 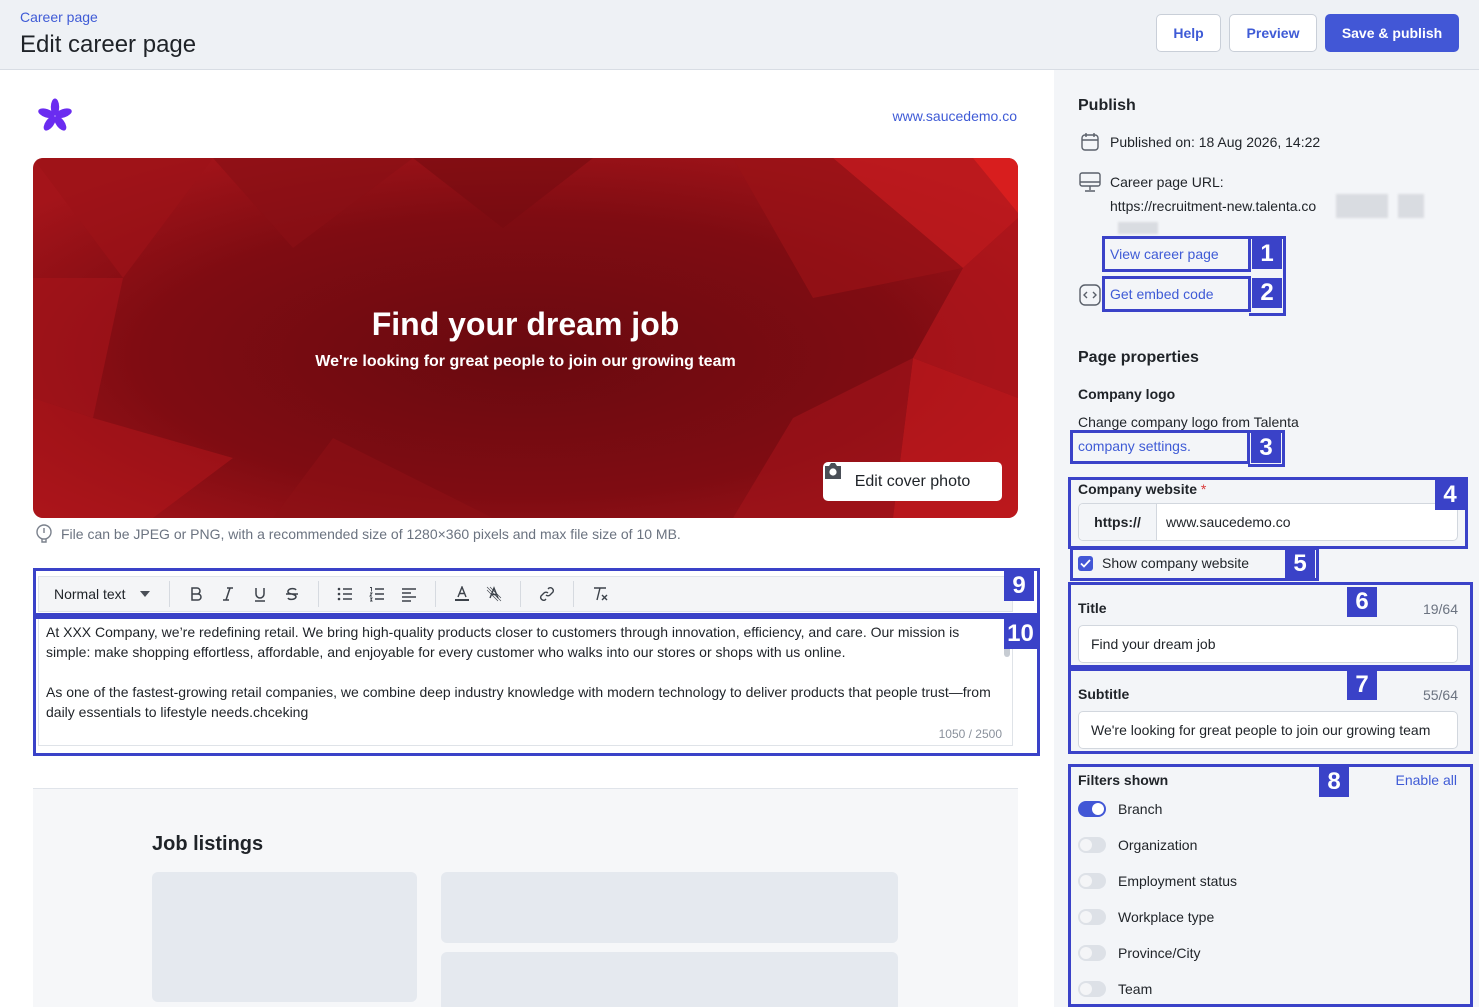 I want to click on chevron-down-icon, so click(x=144, y=594).